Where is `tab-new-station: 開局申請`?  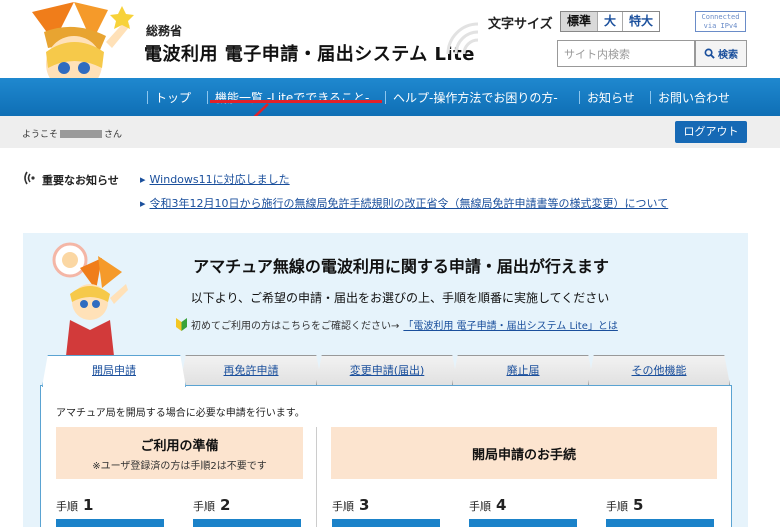
tab-new-station: 開局申請 is located at coordinates (114, 371).